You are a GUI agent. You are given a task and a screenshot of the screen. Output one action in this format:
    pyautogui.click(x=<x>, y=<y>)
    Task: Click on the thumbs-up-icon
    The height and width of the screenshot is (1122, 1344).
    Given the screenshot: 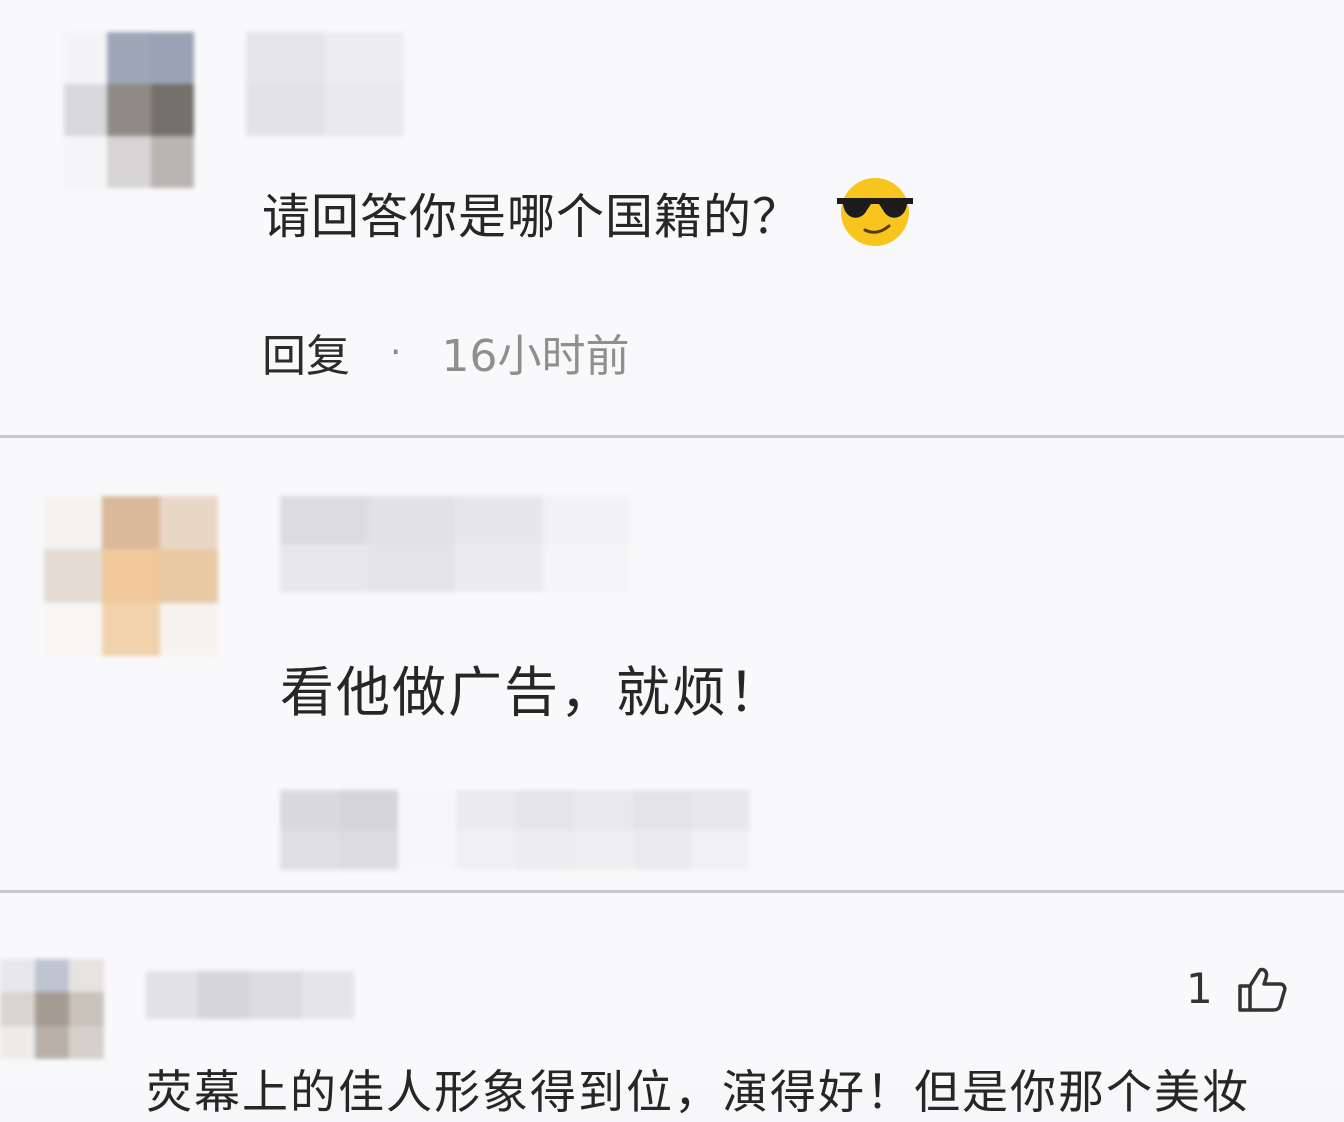 What is the action you would take?
    pyautogui.click(x=1262, y=990)
    